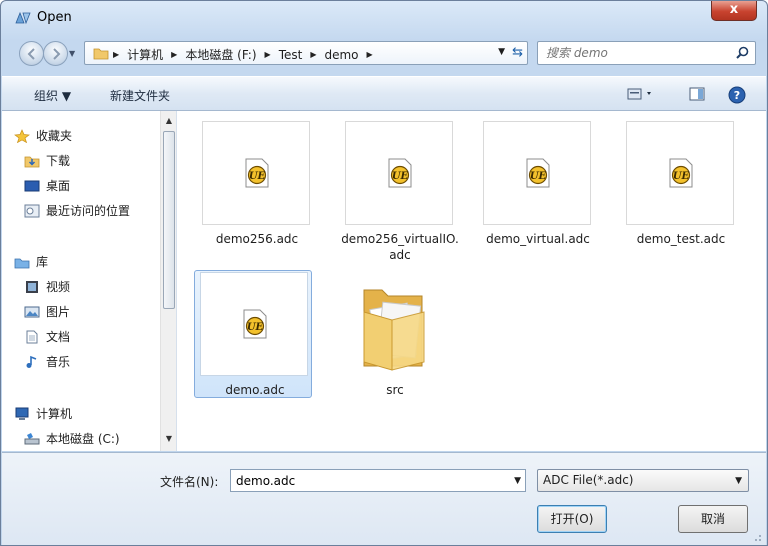  Describe the element at coordinates (641, 94) in the screenshot. I see `view-options-icon` at that location.